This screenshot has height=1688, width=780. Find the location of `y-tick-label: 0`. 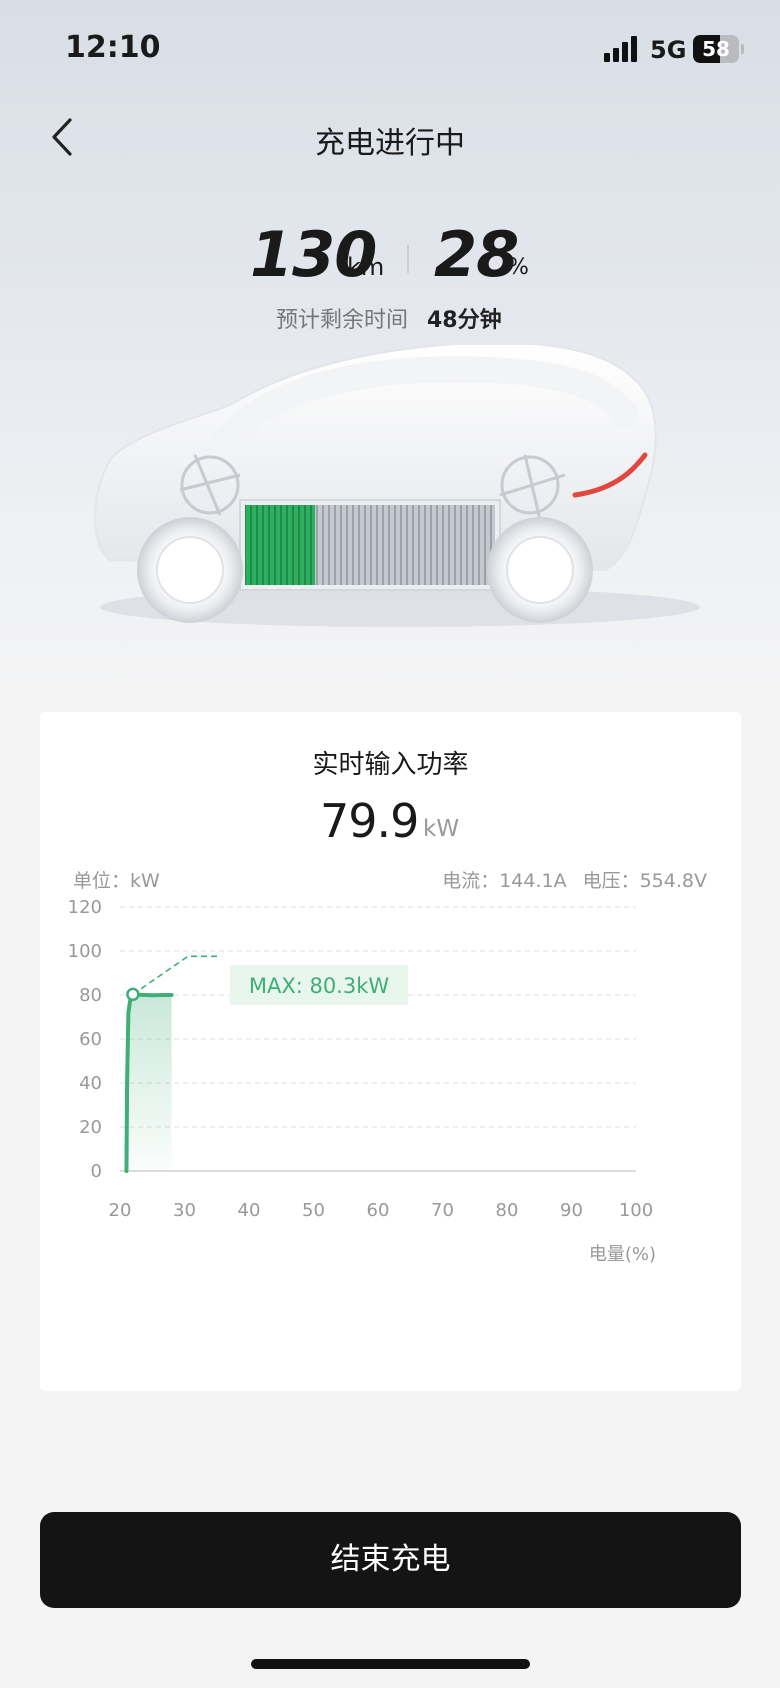

y-tick-label: 0 is located at coordinates (96, 1171).